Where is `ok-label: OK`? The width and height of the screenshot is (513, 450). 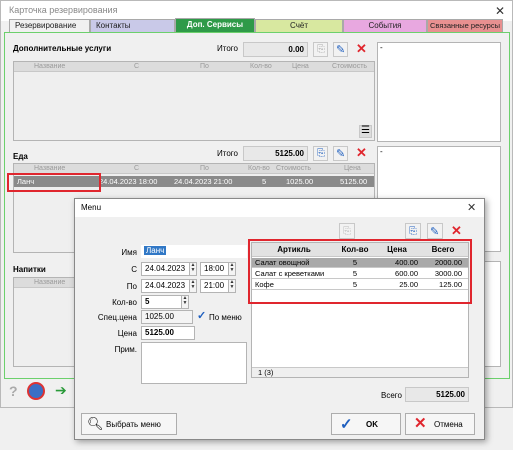 ok-label: OK is located at coordinates (372, 424).